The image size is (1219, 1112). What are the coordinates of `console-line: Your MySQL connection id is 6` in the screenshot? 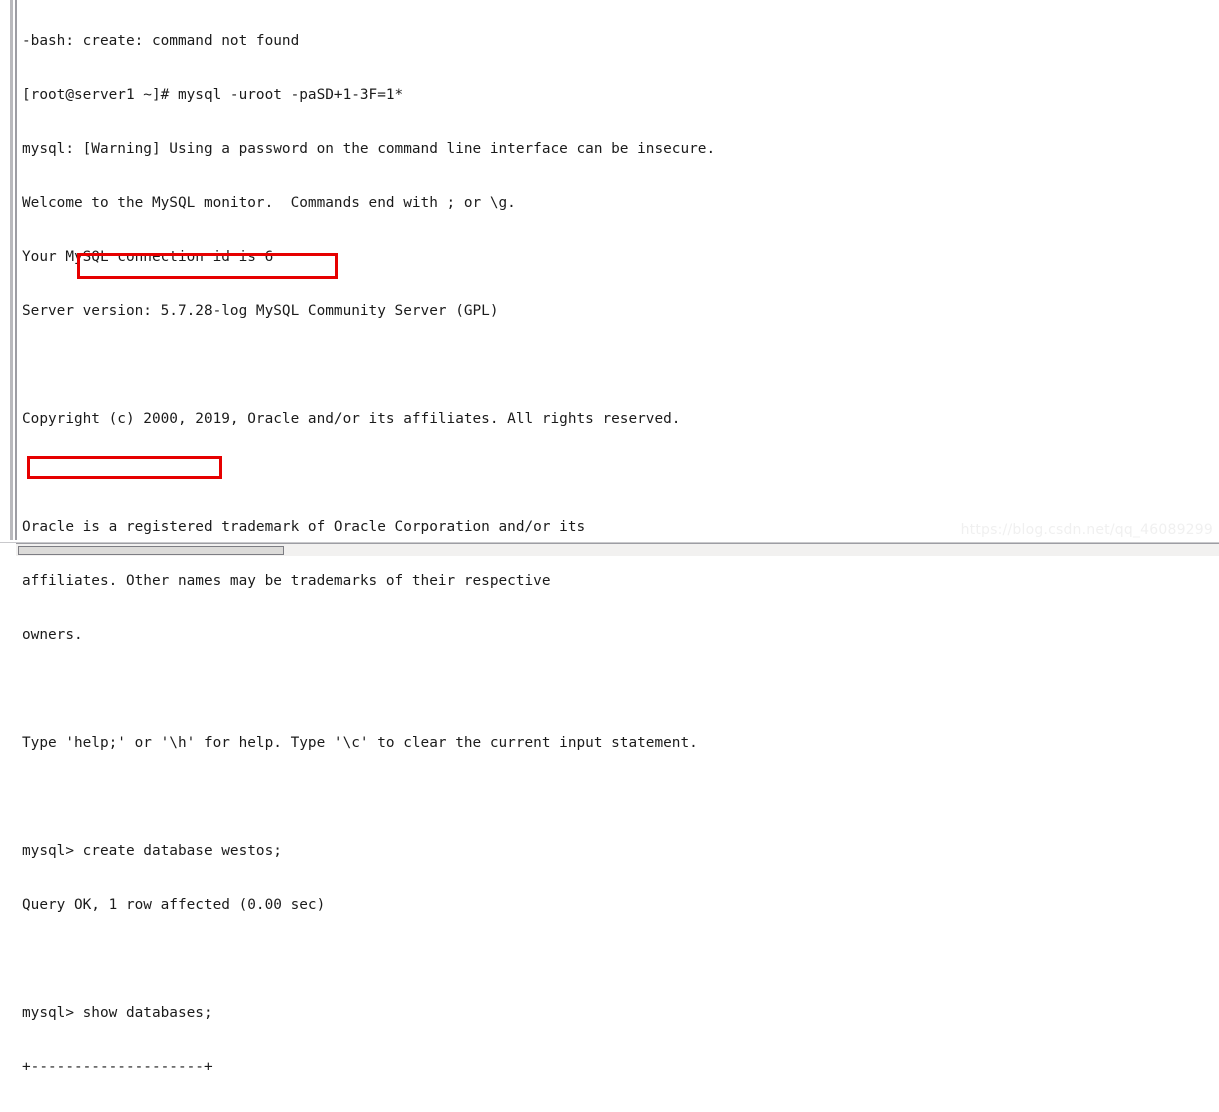 It's located at (148, 257).